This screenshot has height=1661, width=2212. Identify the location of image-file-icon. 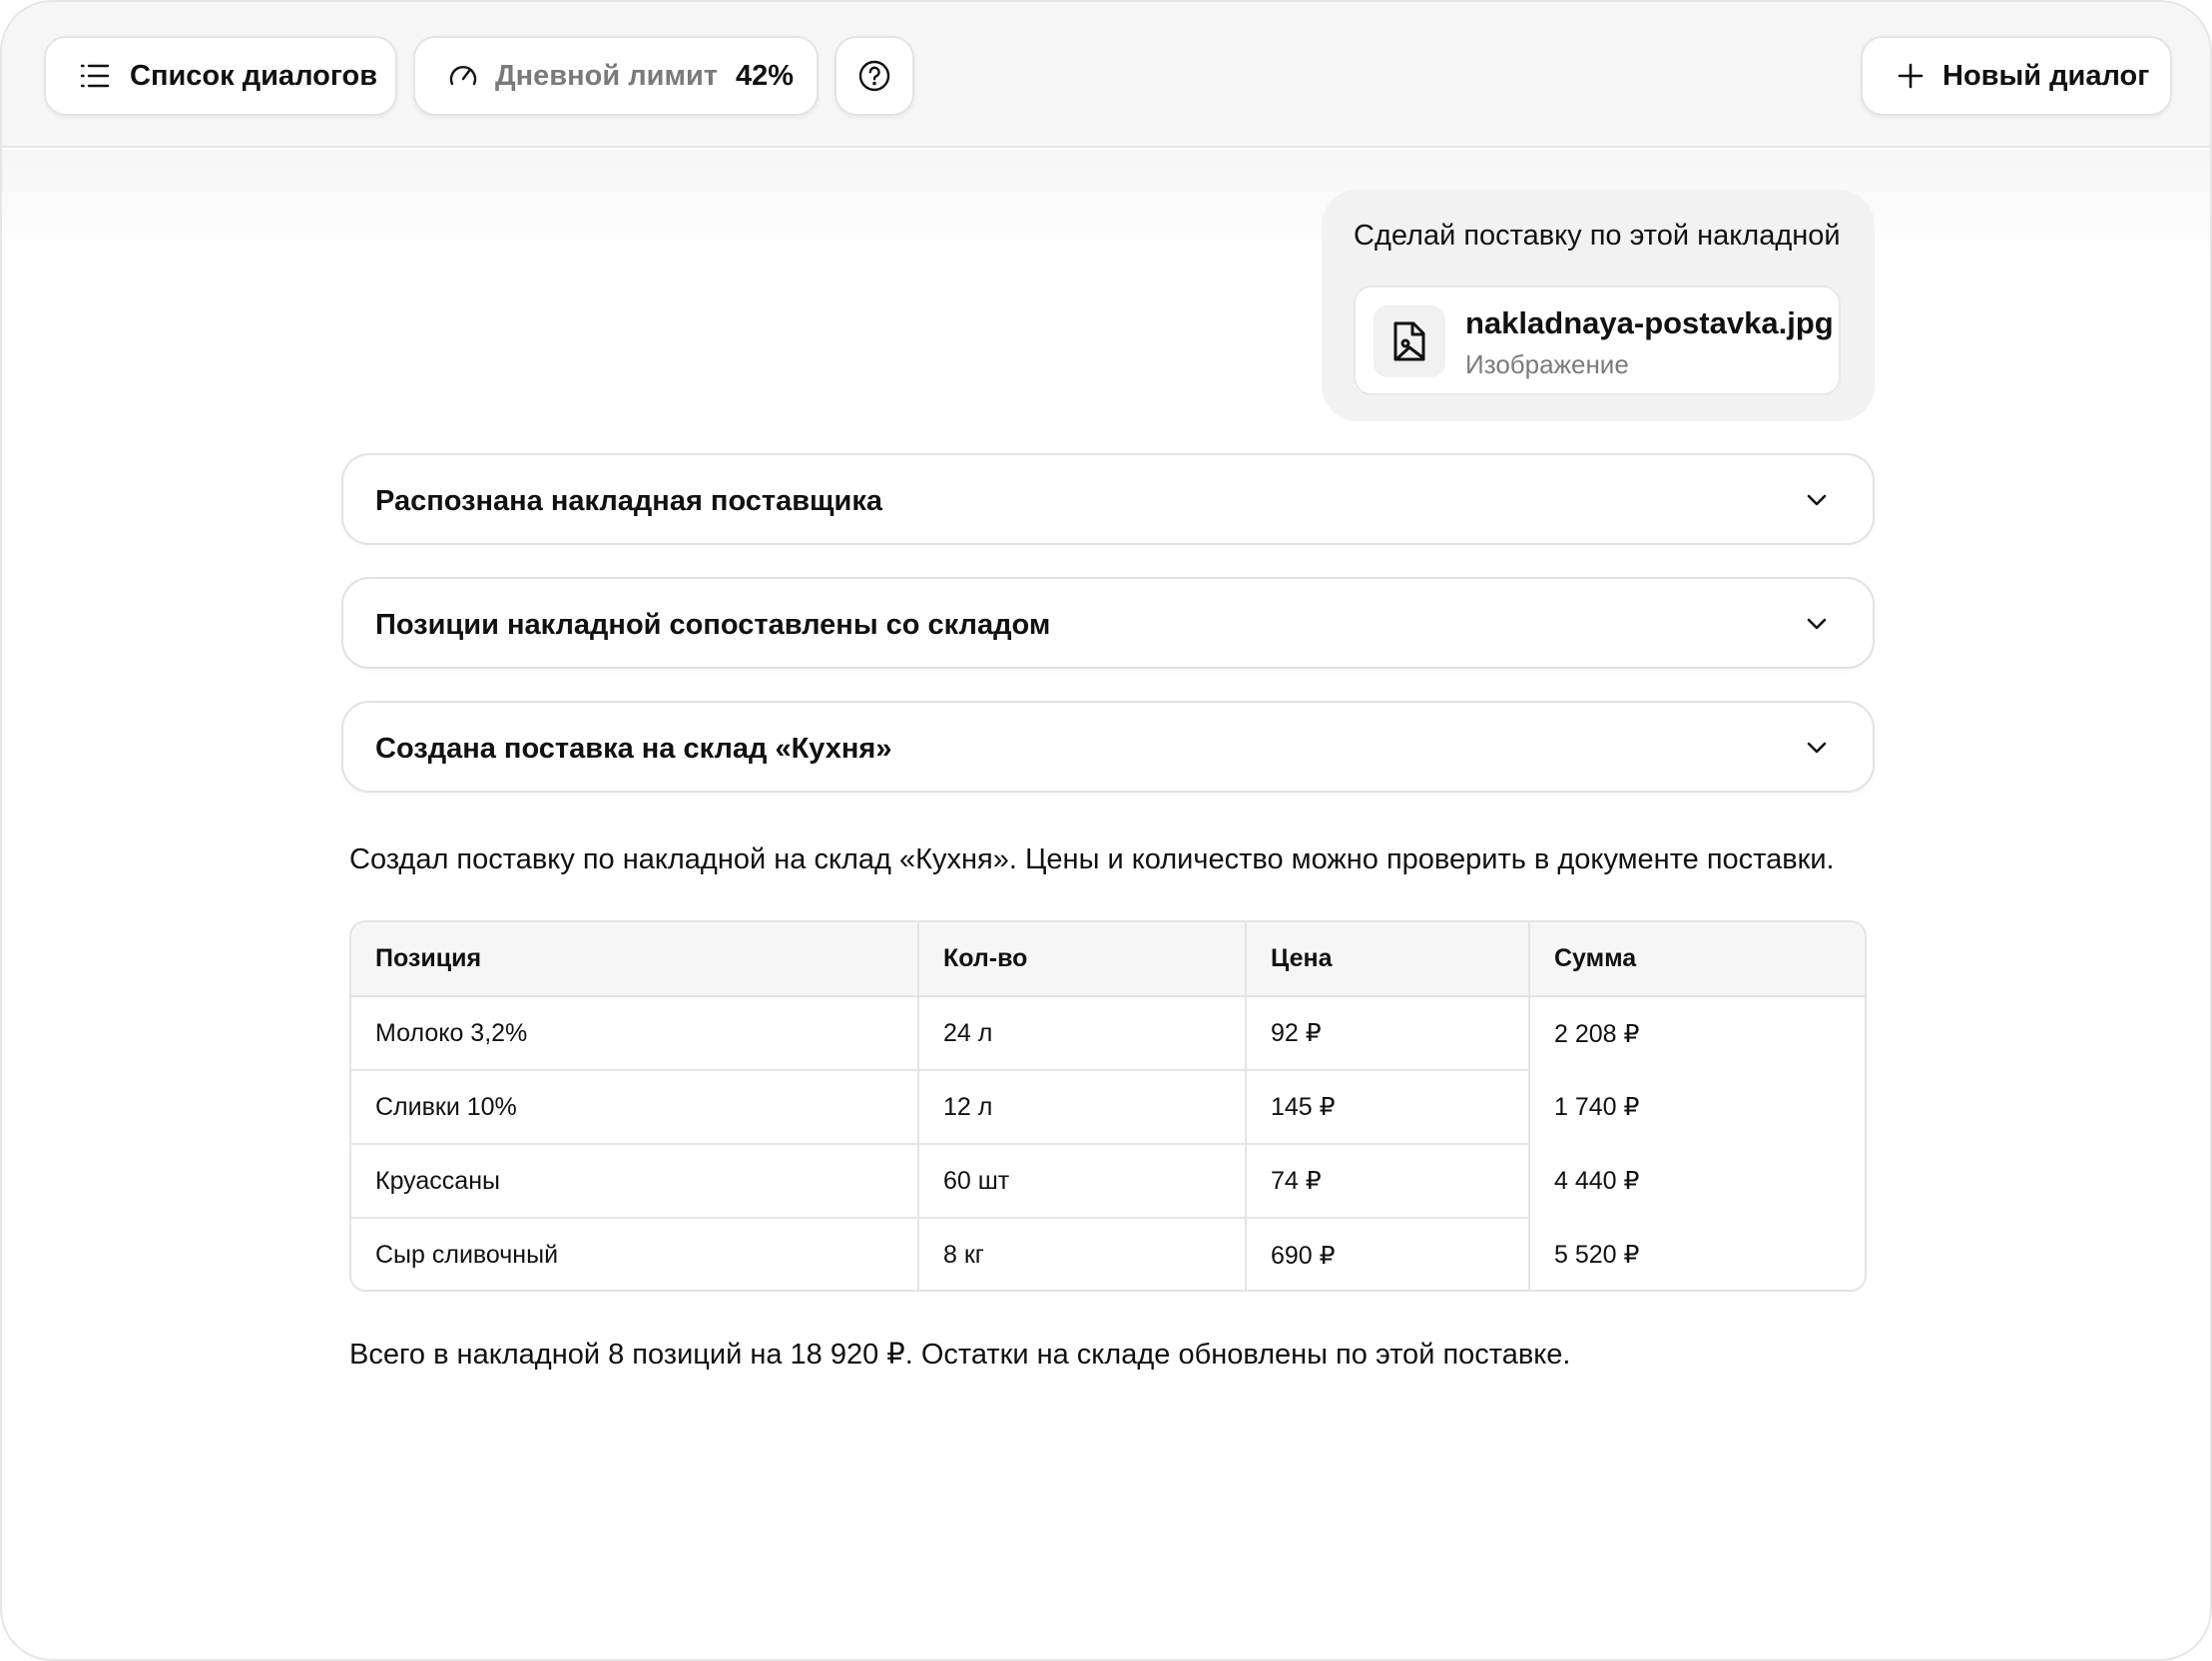
(1409, 341).